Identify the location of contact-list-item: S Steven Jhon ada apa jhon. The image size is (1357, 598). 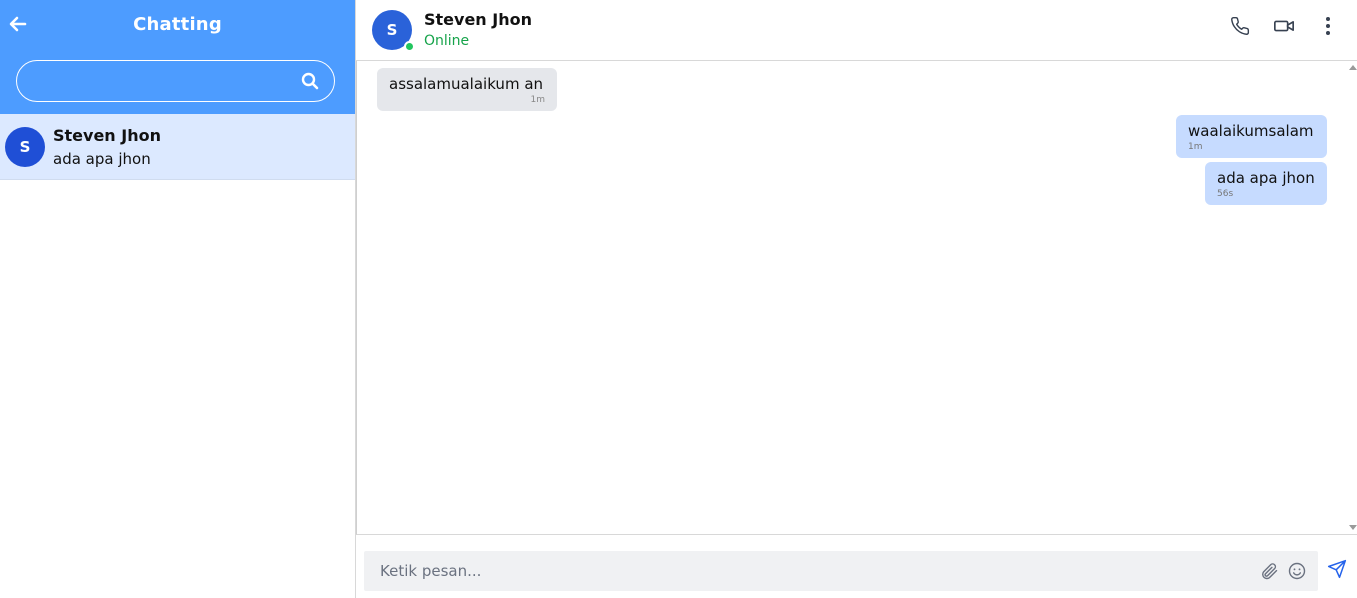
(177, 147).